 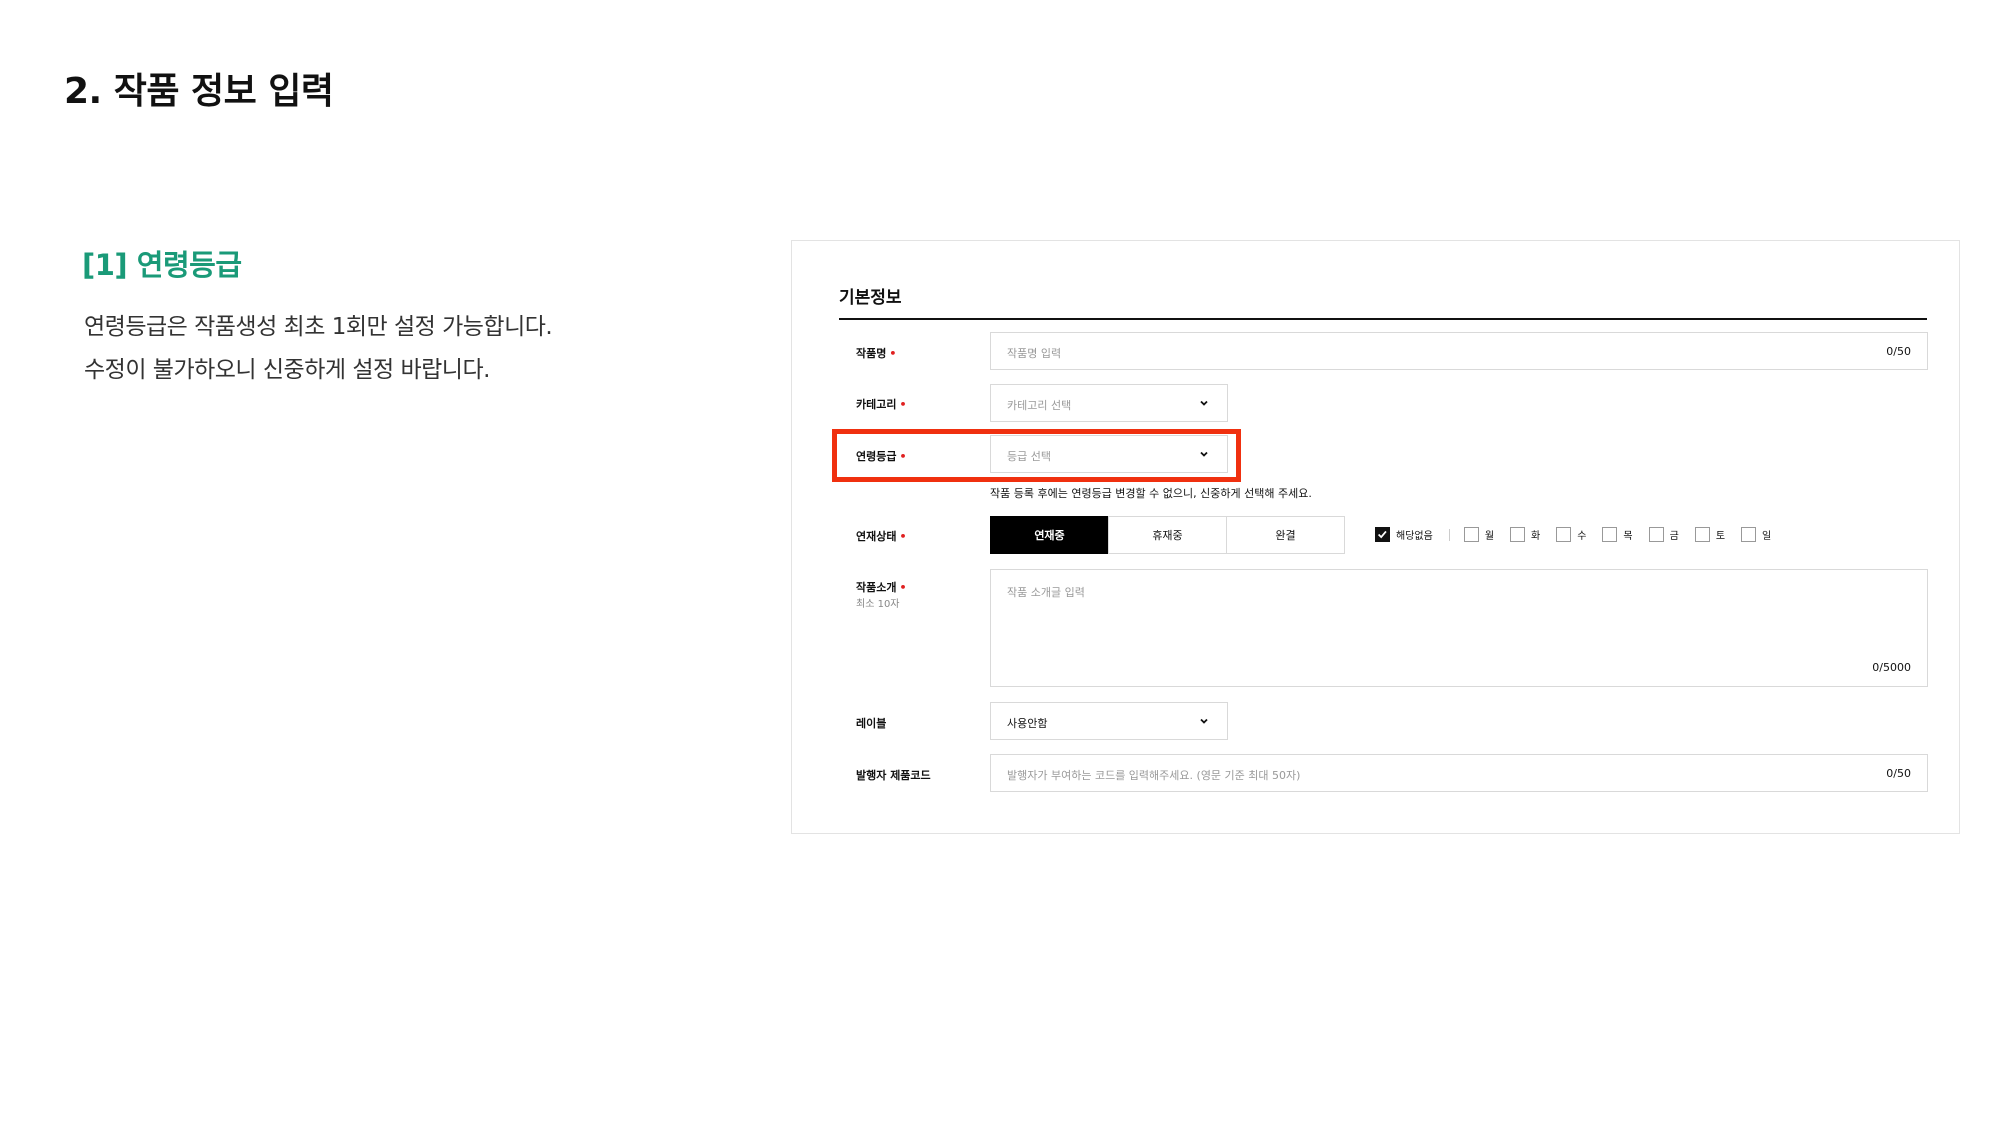 I want to click on label-select-value: 사용안함, so click(x=1027, y=723).